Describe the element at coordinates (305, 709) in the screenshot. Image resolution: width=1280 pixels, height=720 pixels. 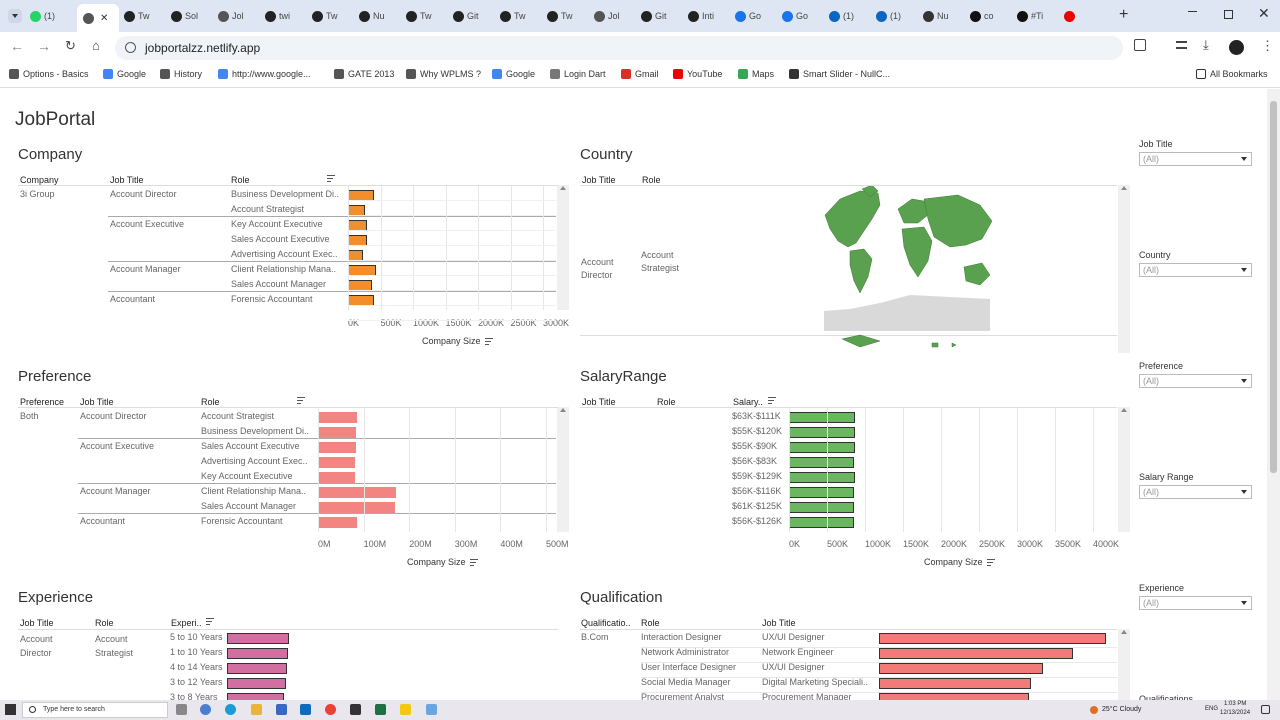
I see `outlook-icon` at that location.